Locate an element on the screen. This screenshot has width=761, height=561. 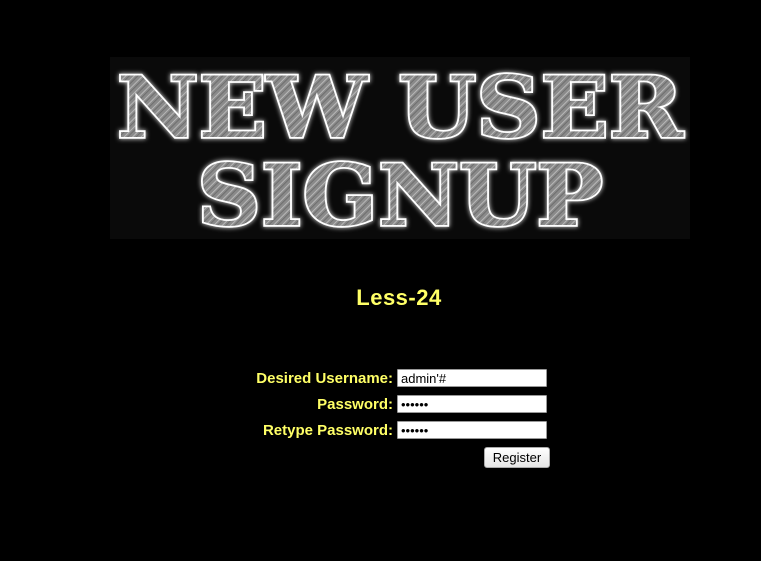
username-row: Desired Username: is located at coordinates (380, 379).